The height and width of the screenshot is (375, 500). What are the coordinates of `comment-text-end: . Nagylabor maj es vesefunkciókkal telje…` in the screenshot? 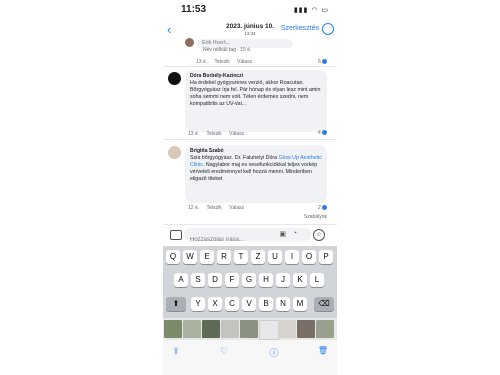 It's located at (254, 171).